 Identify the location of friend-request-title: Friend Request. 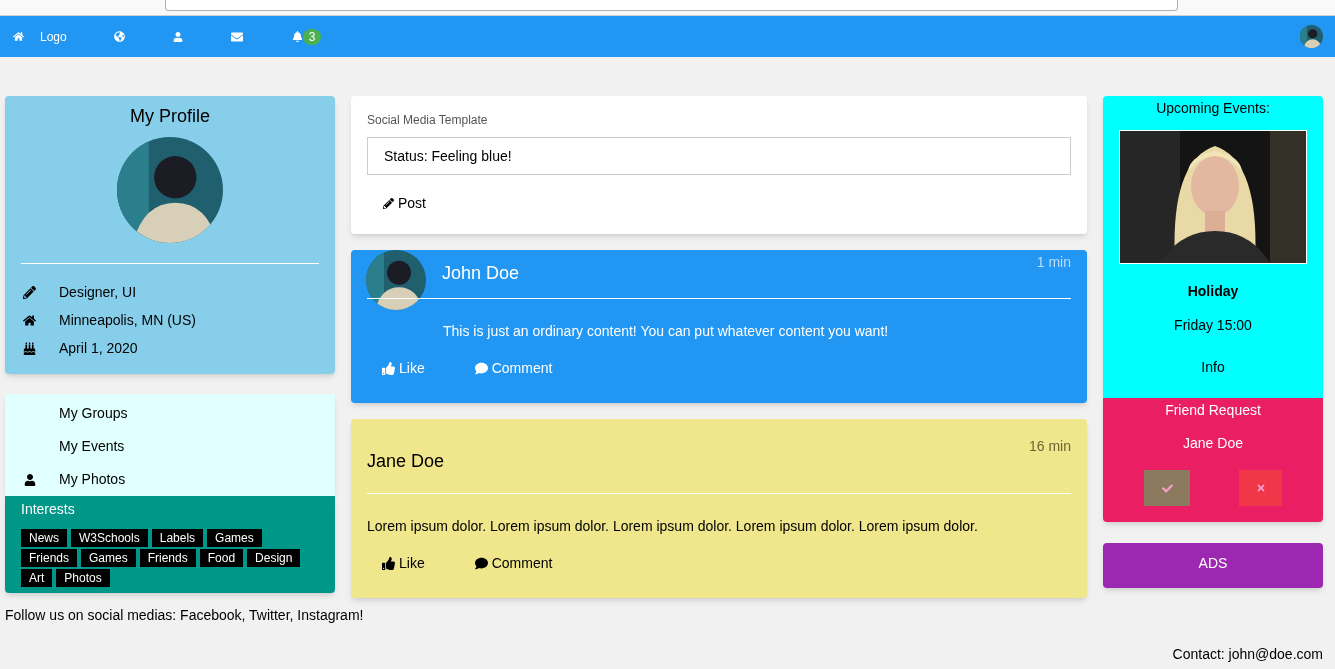
(1213, 410).